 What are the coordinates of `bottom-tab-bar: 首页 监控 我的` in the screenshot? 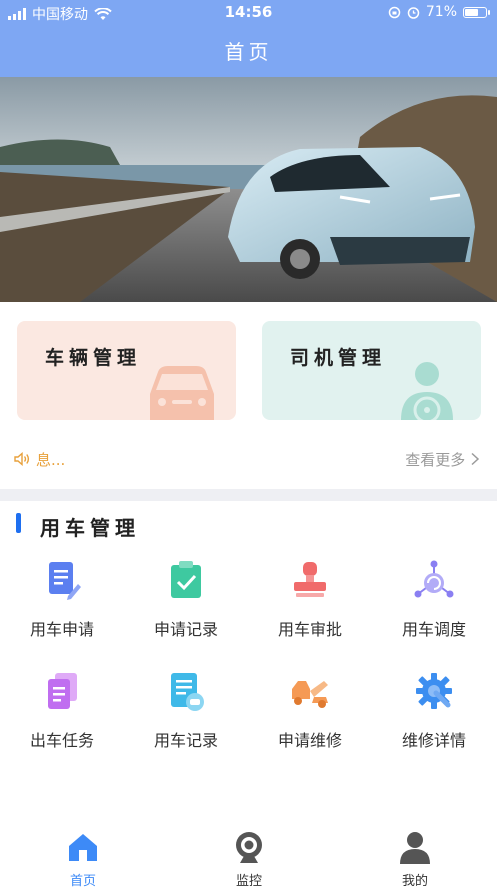 It's located at (248, 854).